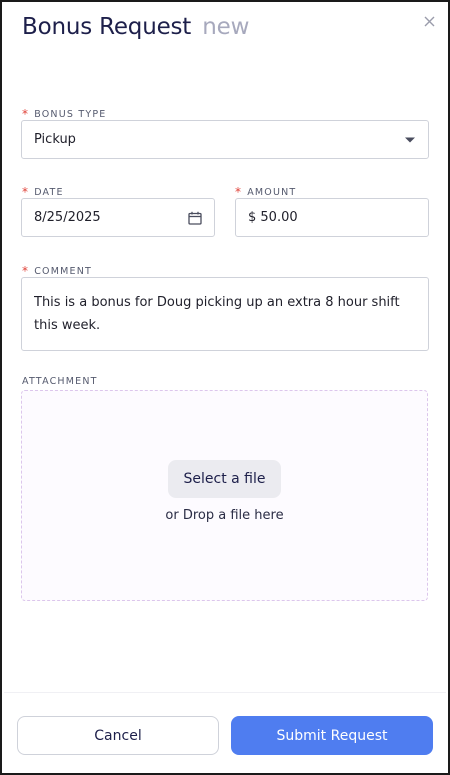 The height and width of the screenshot is (775, 450). I want to click on calendar-icon, so click(195, 218).